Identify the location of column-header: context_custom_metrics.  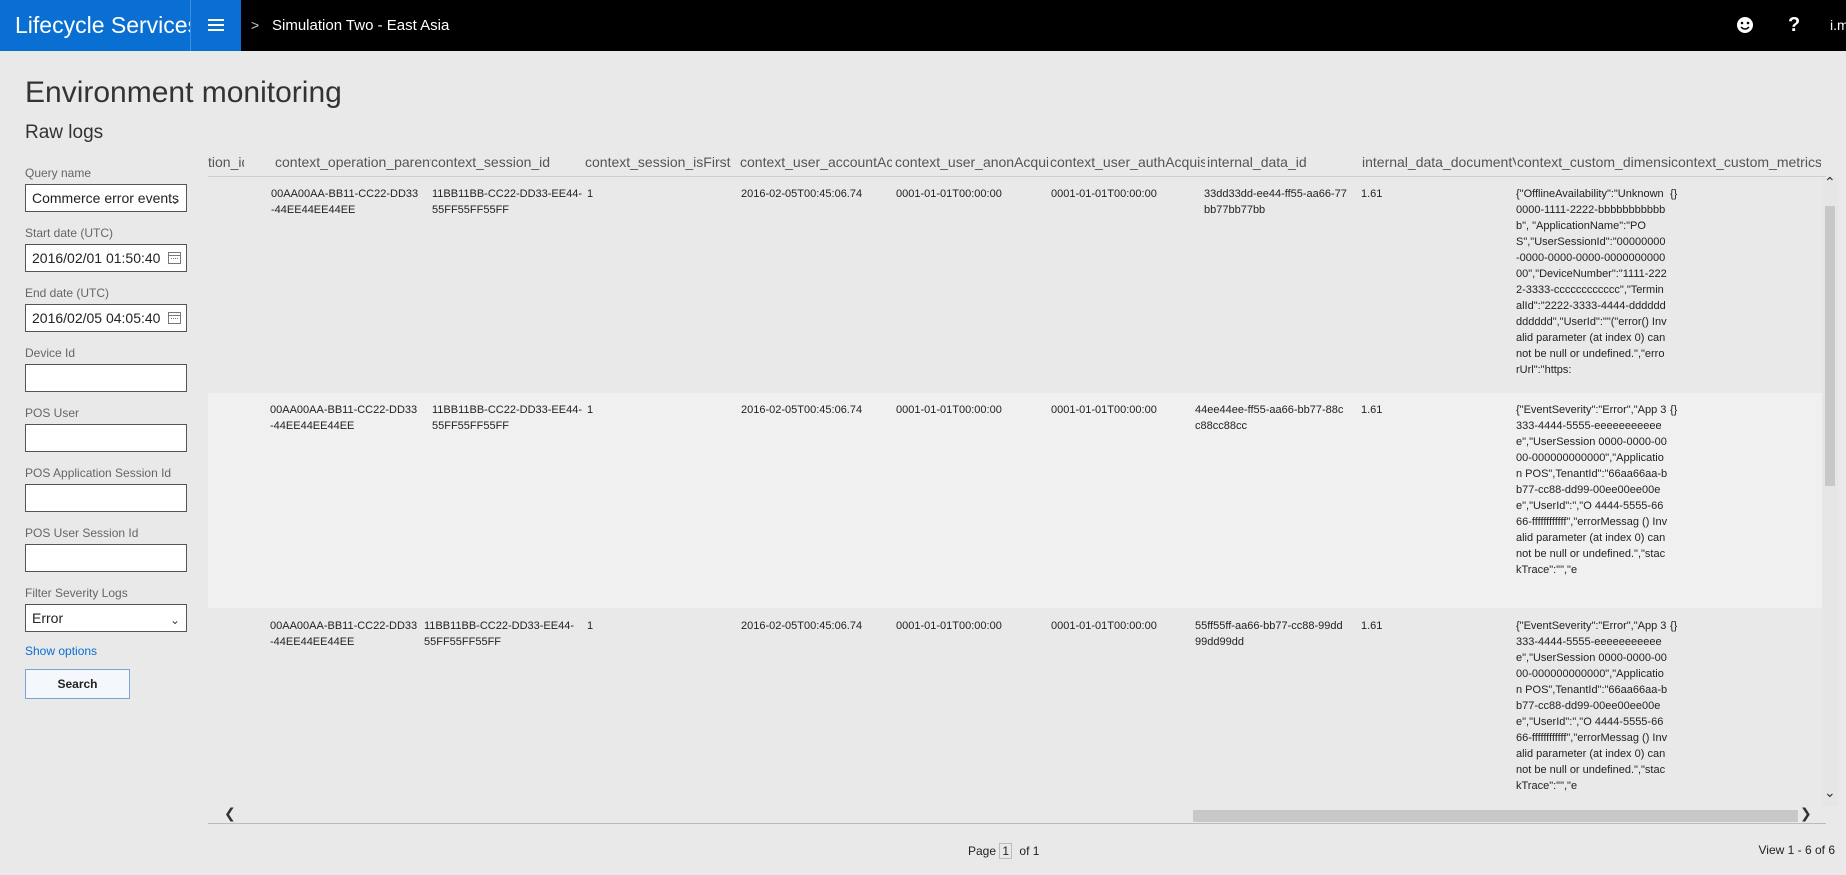
(1746, 164).